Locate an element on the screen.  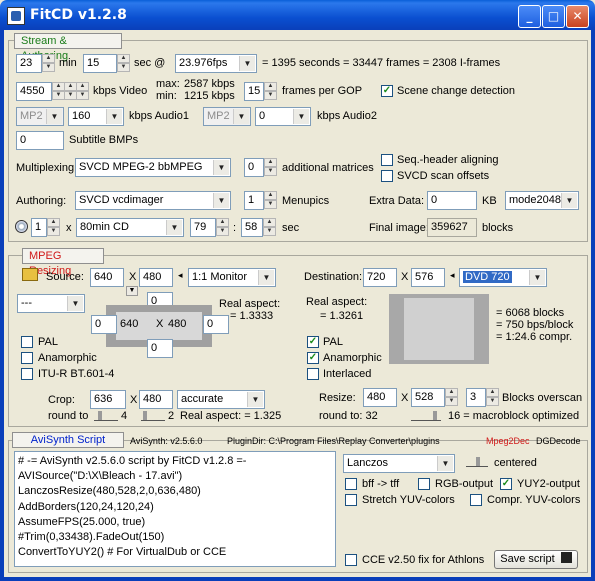
floppy-disk-icon is located at coordinates (566, 557).